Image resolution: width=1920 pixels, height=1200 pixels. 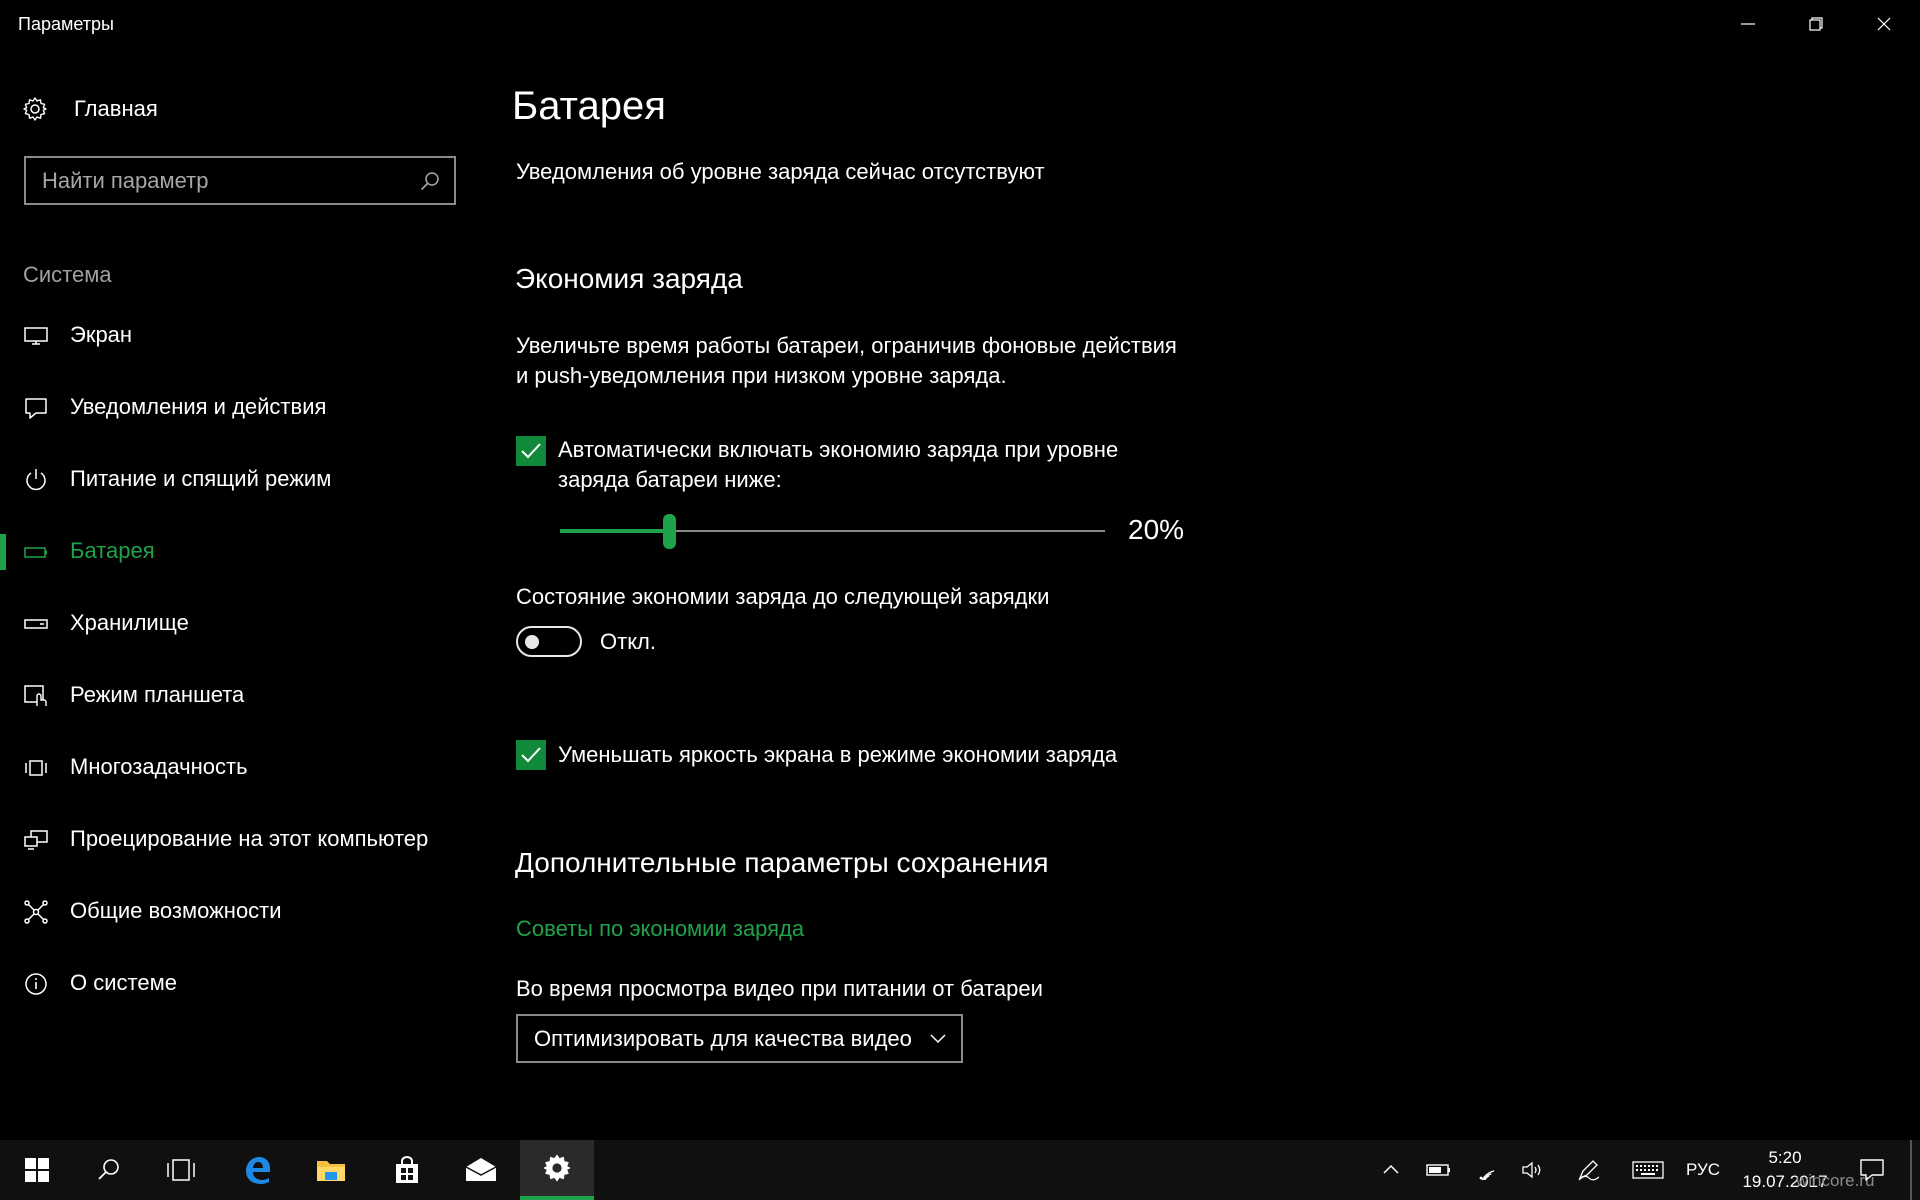 I want to click on search-box, so click(x=240, y=180).